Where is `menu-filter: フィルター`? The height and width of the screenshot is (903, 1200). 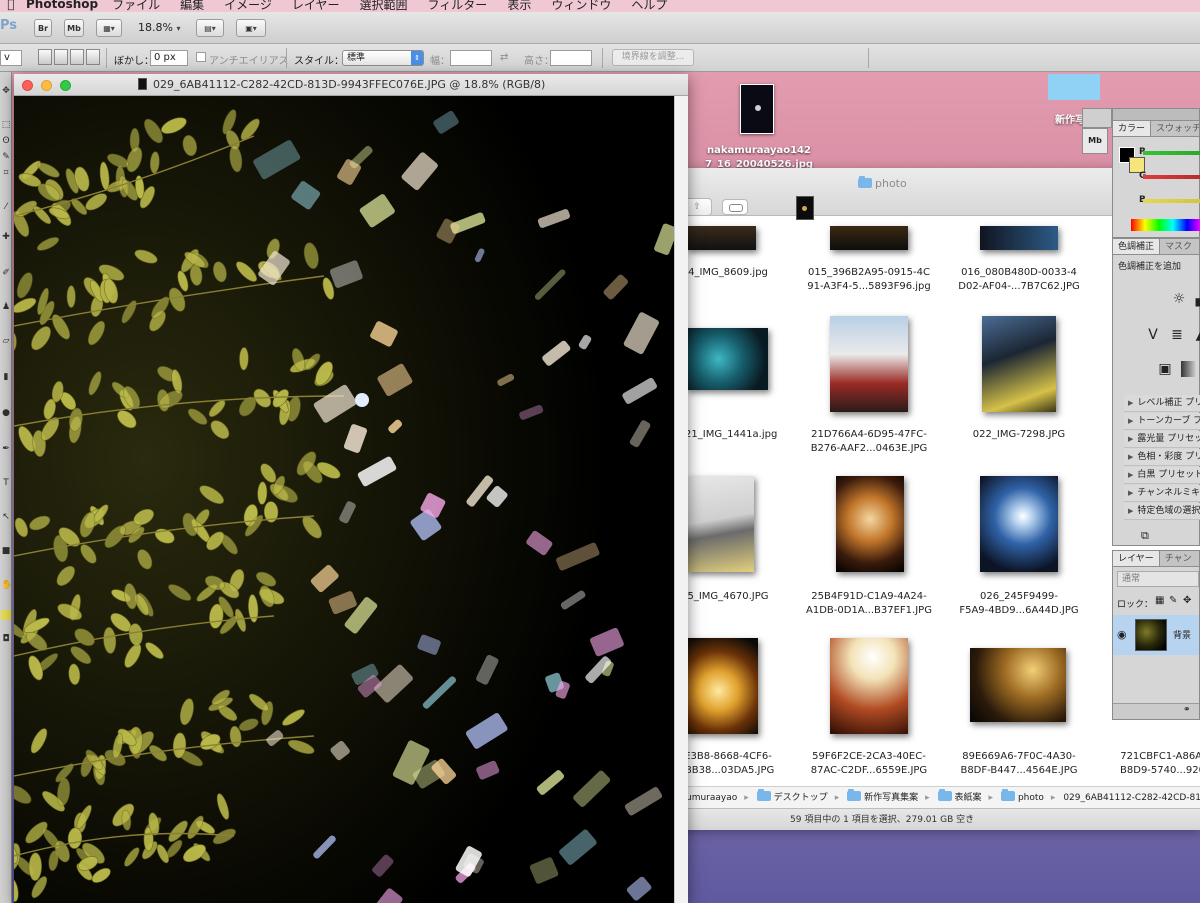
menu-filter: フィルター is located at coordinates (458, 6).